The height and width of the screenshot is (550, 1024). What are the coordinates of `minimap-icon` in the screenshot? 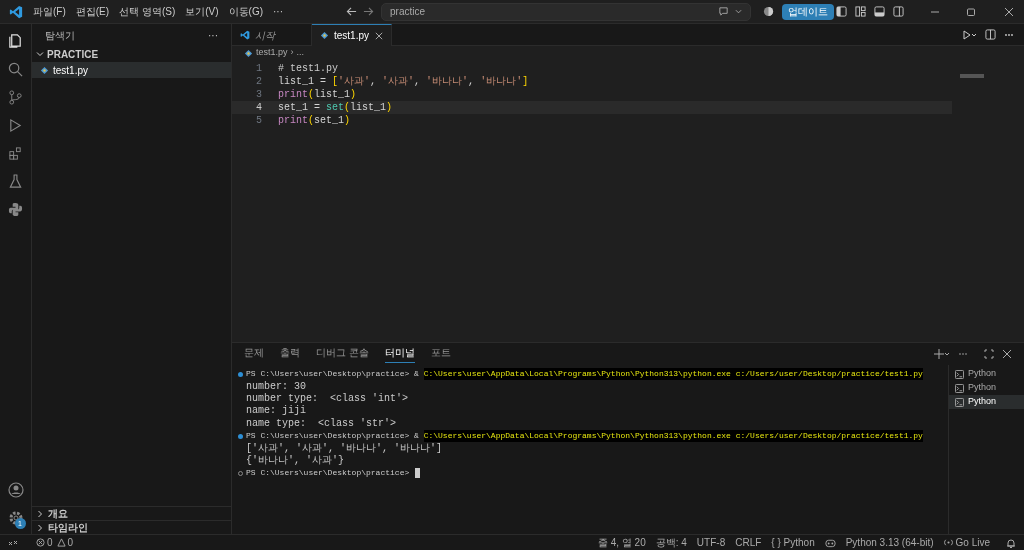 It's located at (972, 76).